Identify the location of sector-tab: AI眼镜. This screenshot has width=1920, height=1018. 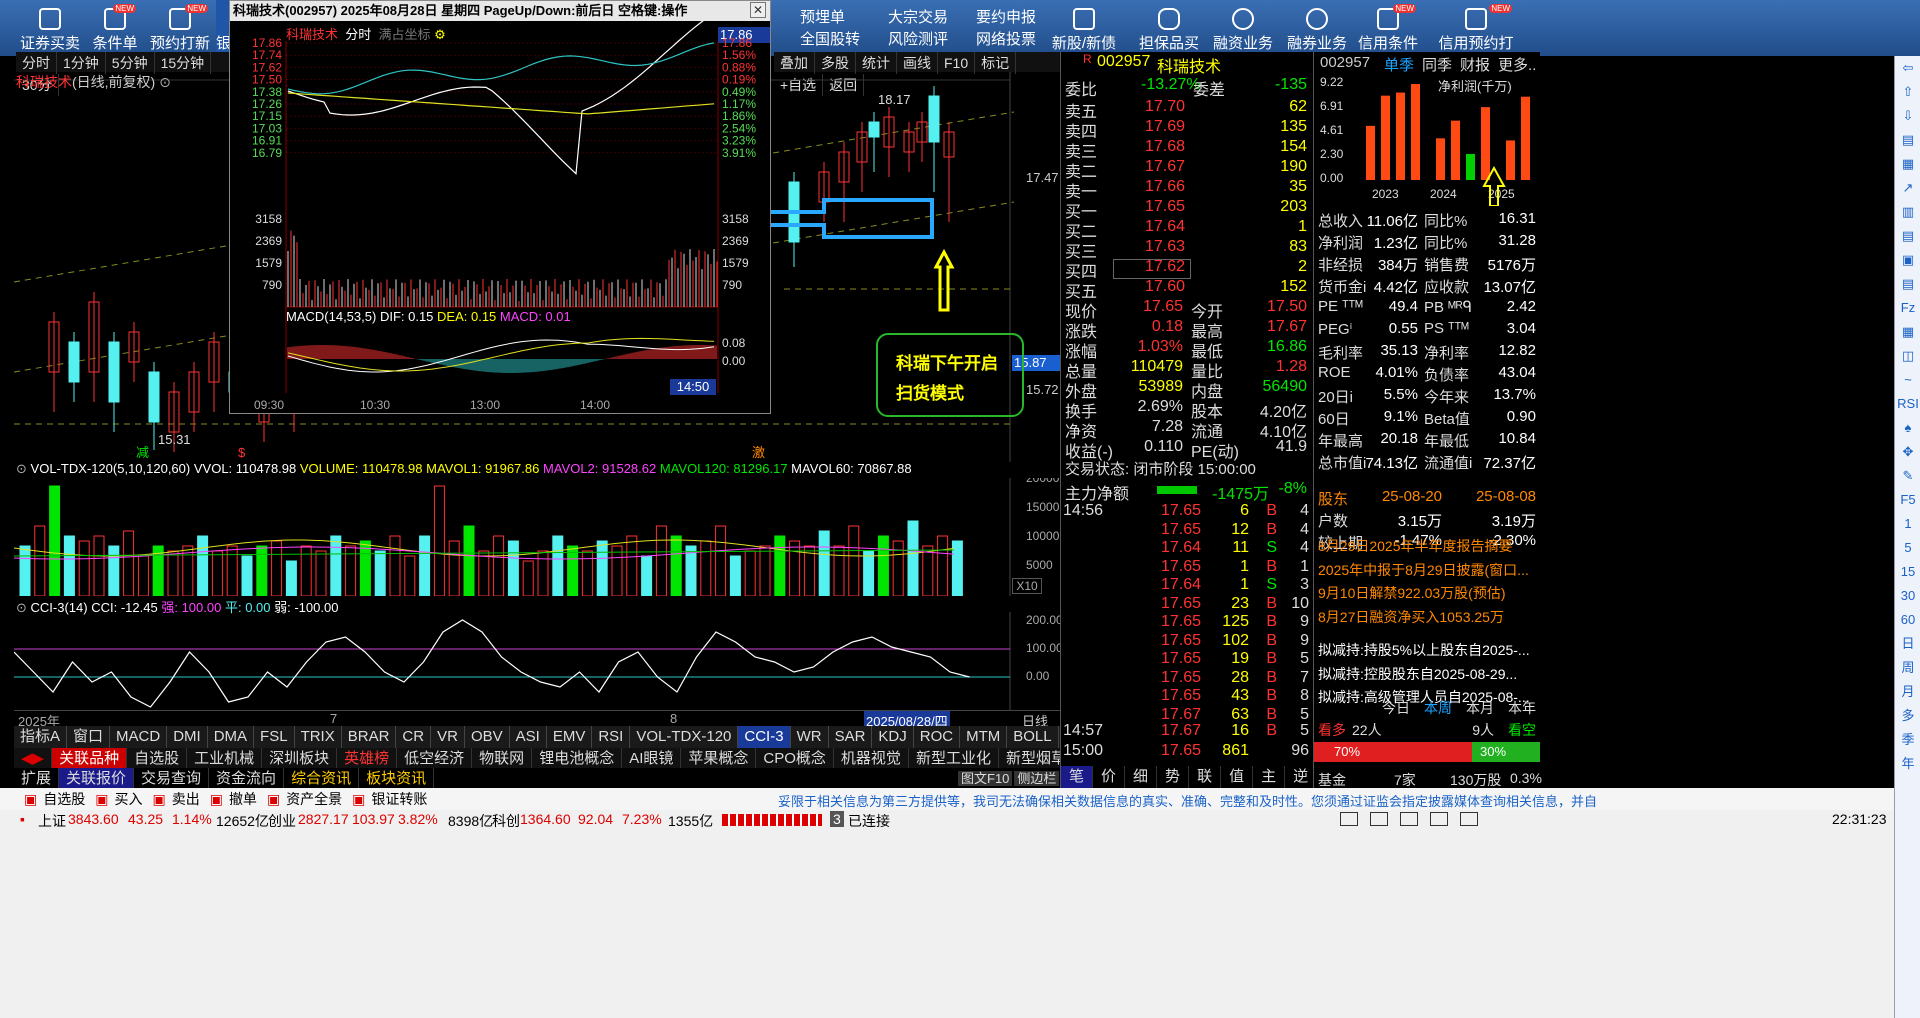
(652, 758).